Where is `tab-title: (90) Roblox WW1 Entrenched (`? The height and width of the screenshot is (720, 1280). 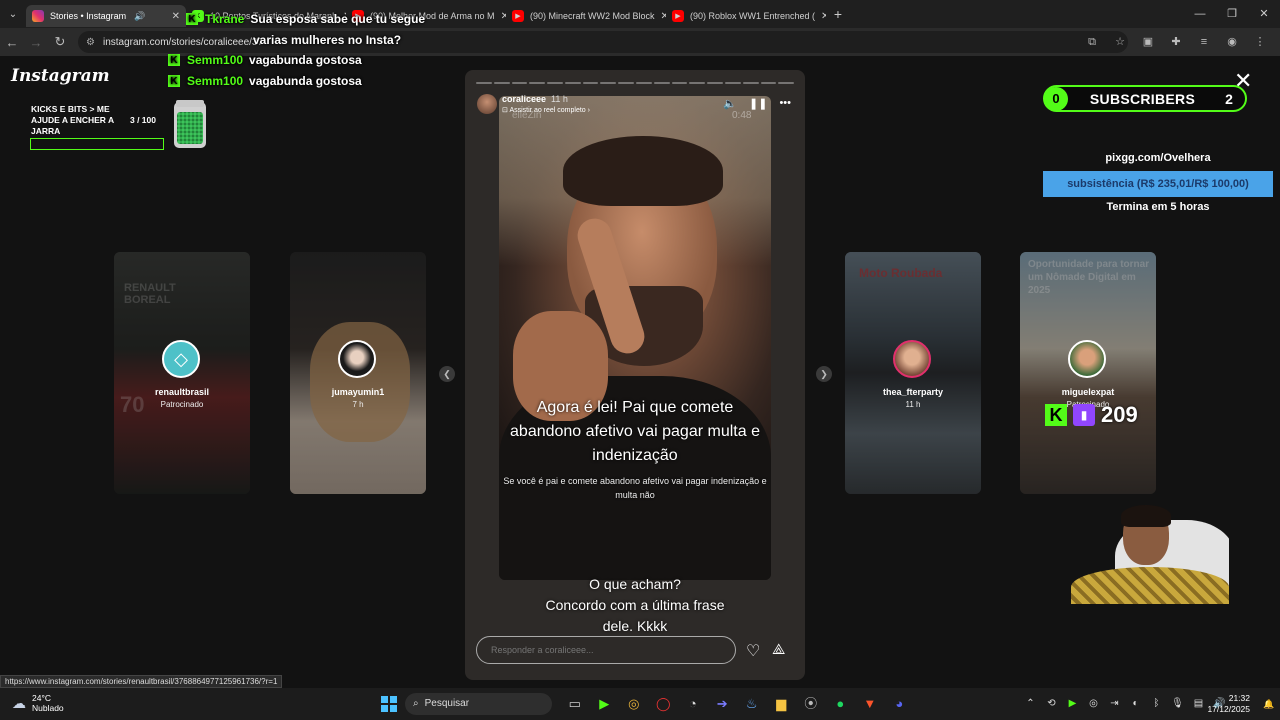 tab-title: (90) Roblox WW1 Entrenched ( is located at coordinates (753, 16).